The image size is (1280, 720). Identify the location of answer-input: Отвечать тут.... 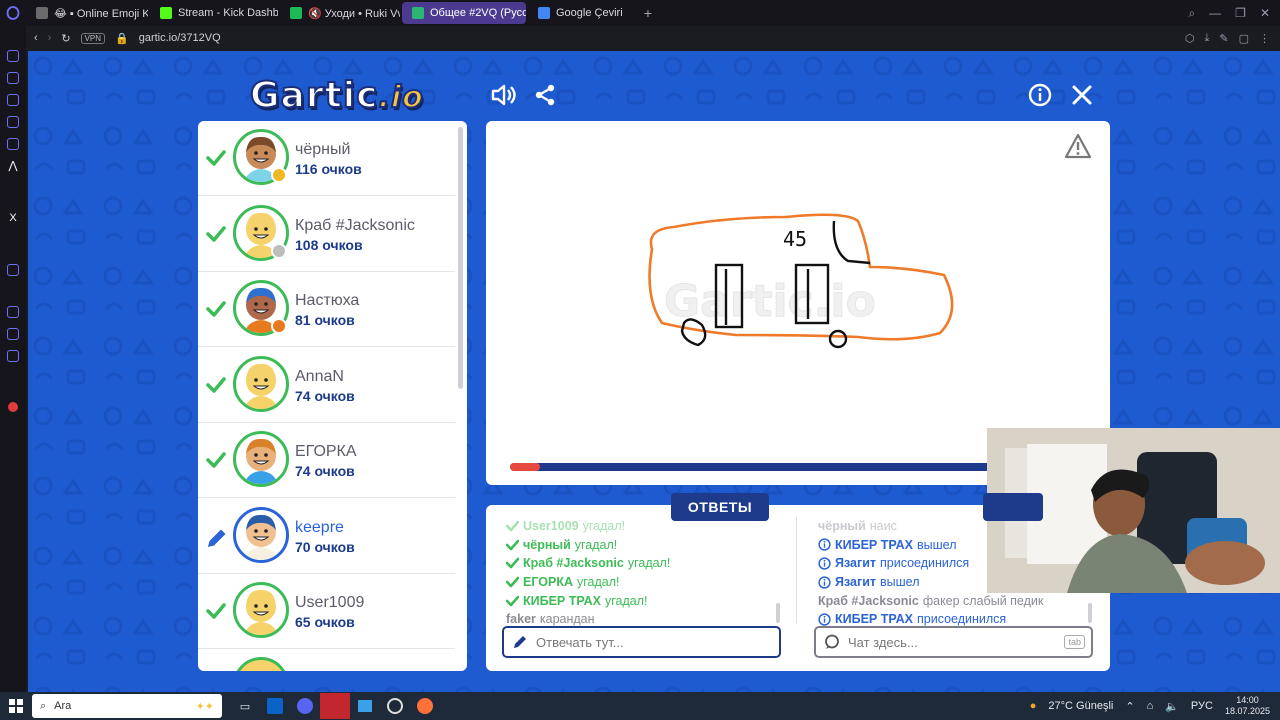
(641, 642).